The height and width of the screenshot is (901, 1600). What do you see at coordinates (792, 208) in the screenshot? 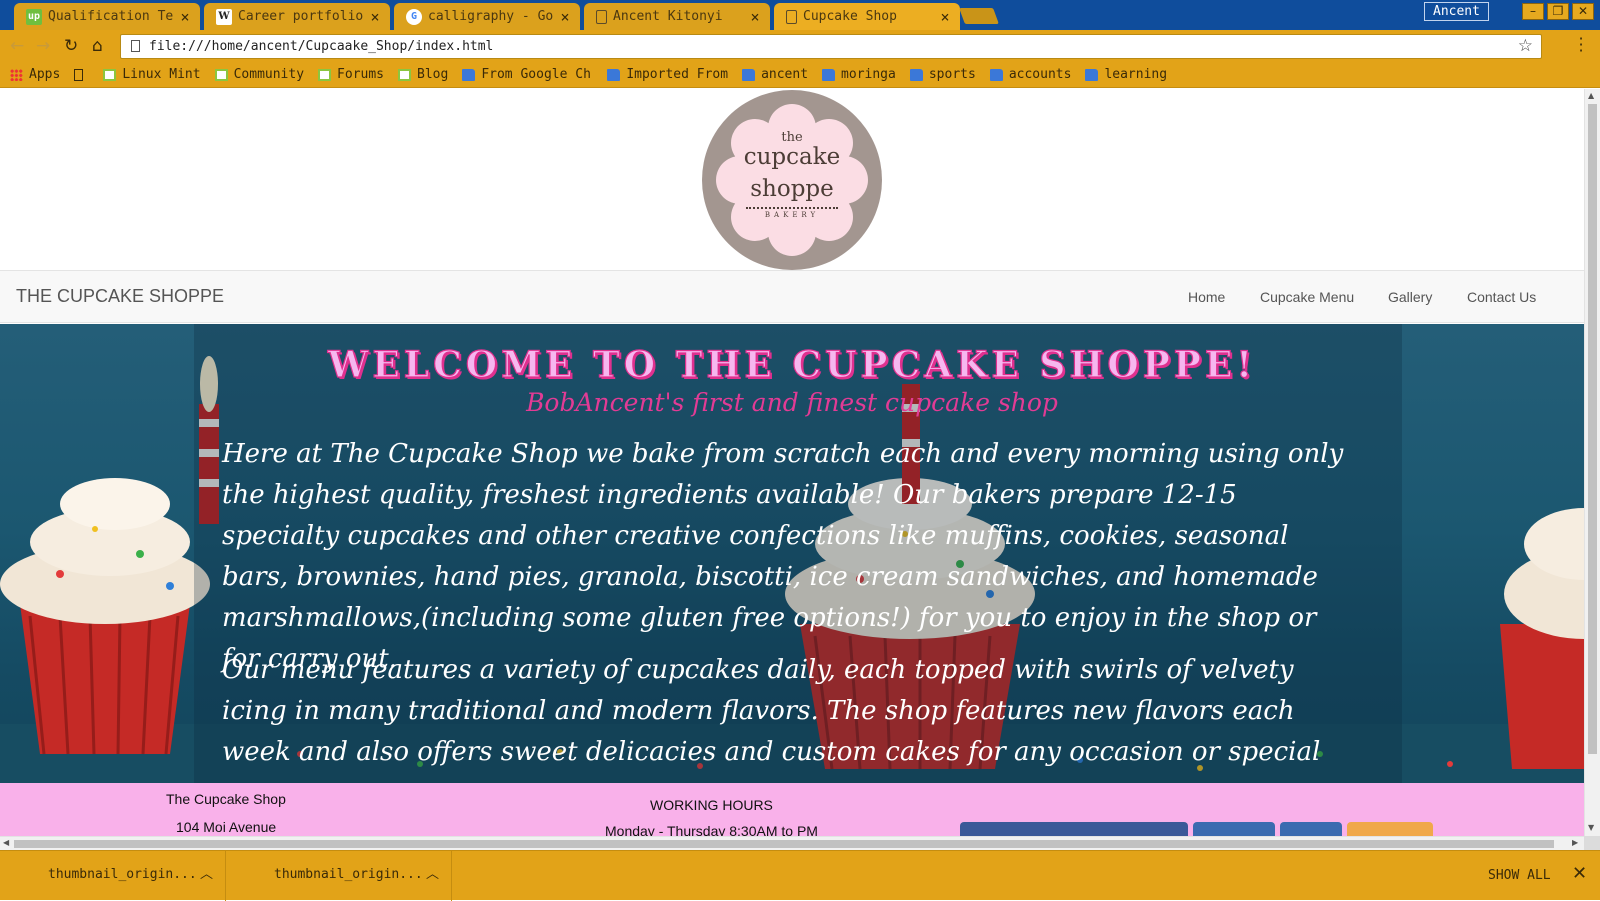
I see `logo-divider` at bounding box center [792, 208].